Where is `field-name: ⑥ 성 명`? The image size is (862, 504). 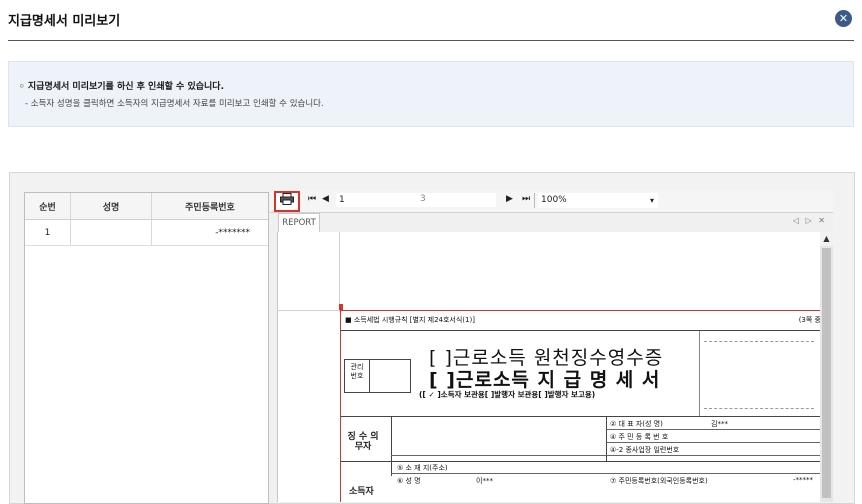 field-name: ⑥ 성 명 is located at coordinates (409, 481).